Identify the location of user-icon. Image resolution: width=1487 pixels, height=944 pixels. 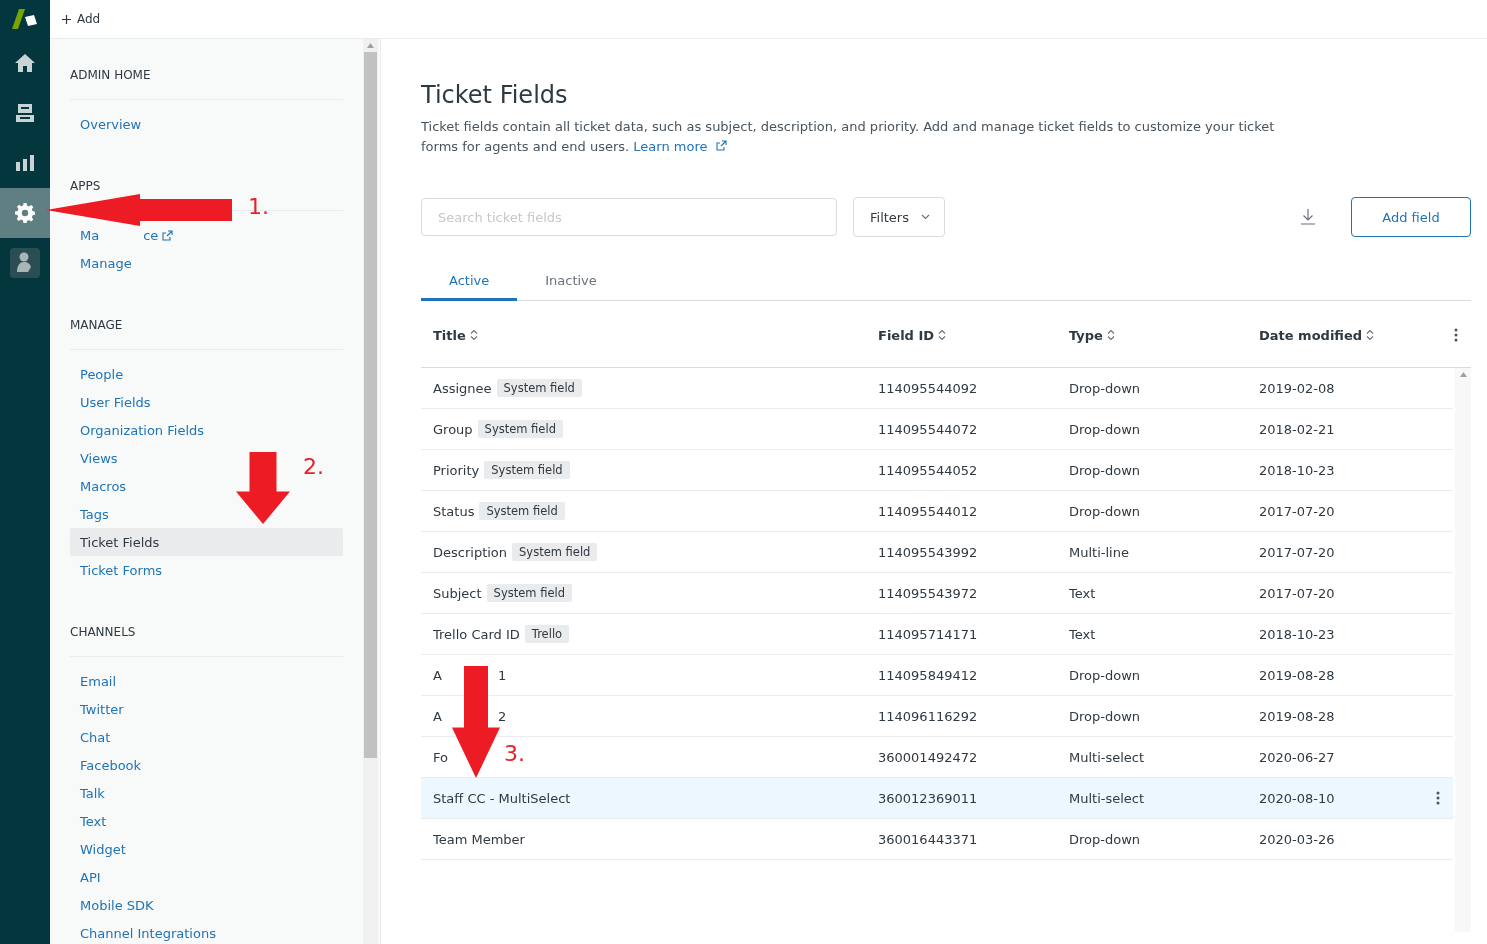
(25, 263).